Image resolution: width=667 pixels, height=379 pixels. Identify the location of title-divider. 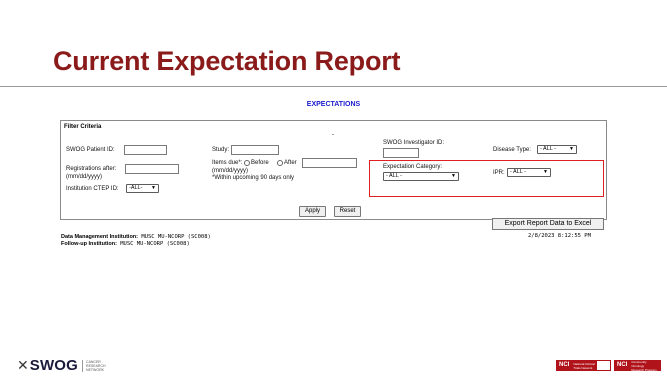
(333, 86).